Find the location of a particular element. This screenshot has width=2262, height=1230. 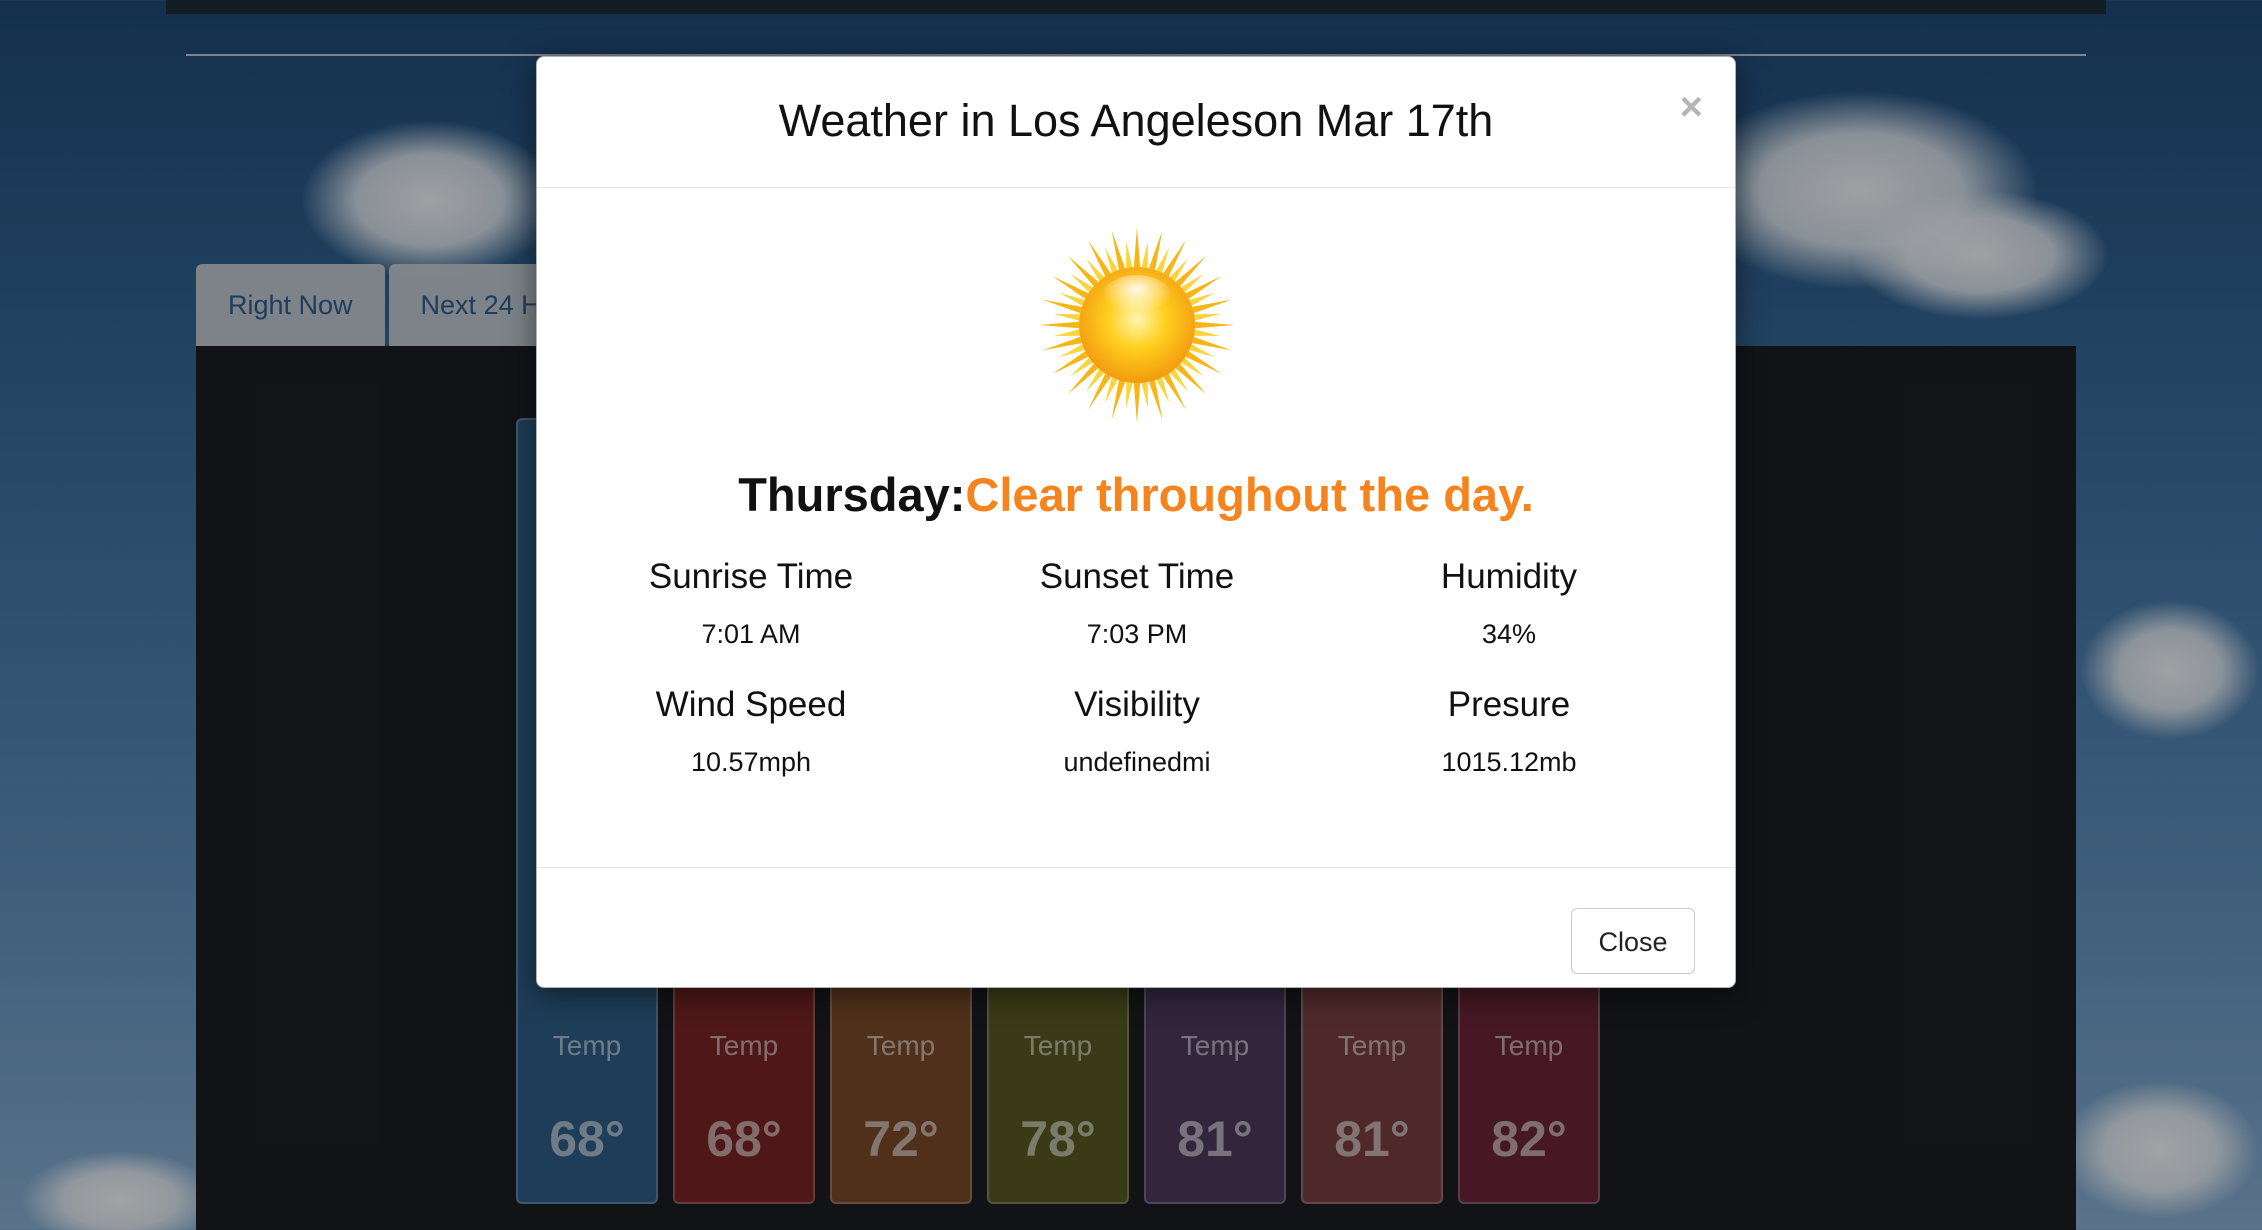

modal-header: Weather in Los Angeleson Mar 17th × is located at coordinates (1136, 122).